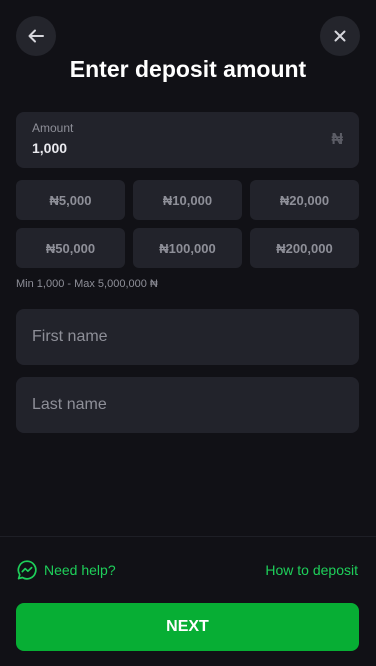 The width and height of the screenshot is (376, 666). What do you see at coordinates (187, 248) in the screenshot?
I see `preset-100000-button: ₦100,000` at bounding box center [187, 248].